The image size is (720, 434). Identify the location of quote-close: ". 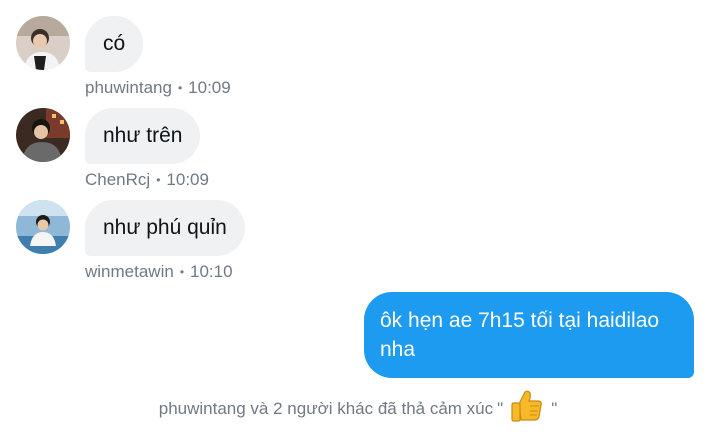
(554, 408).